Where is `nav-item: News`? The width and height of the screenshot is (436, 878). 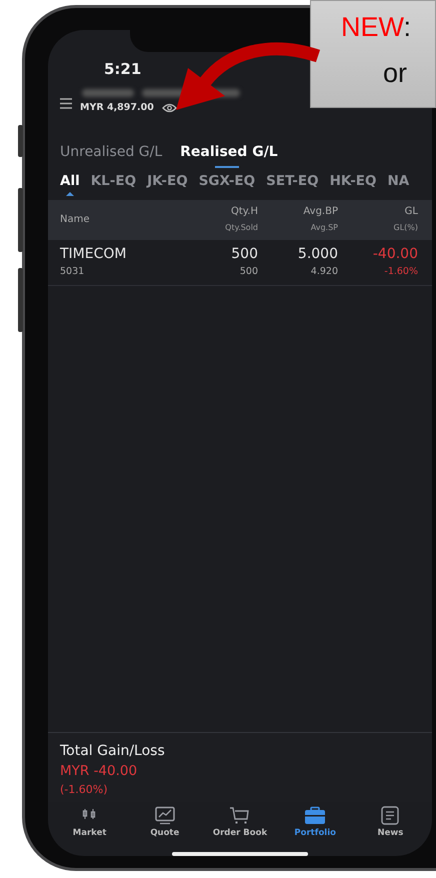 nav-item: News is located at coordinates (390, 822).